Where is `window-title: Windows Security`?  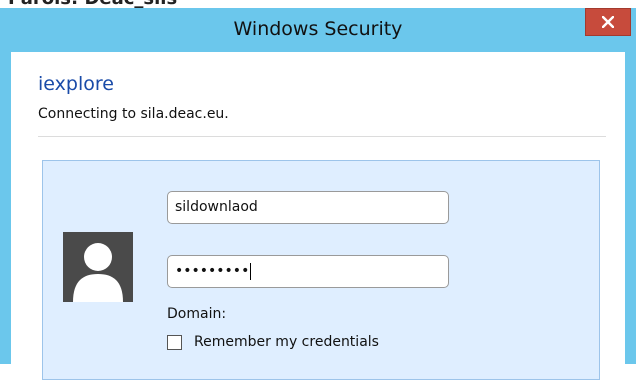 window-title: Windows Security is located at coordinates (318, 29).